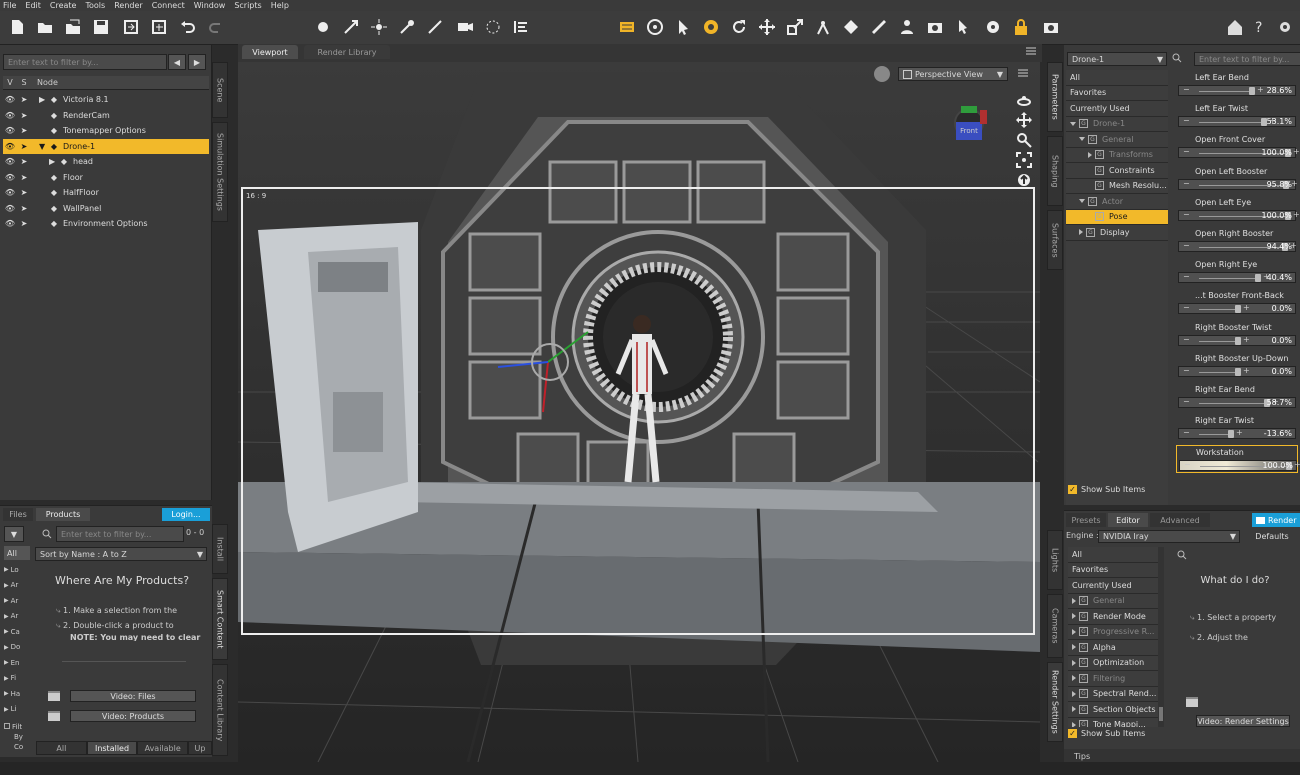  Describe the element at coordinates (112, 748) in the screenshot. I see `products-tab-installed: Installed` at that location.